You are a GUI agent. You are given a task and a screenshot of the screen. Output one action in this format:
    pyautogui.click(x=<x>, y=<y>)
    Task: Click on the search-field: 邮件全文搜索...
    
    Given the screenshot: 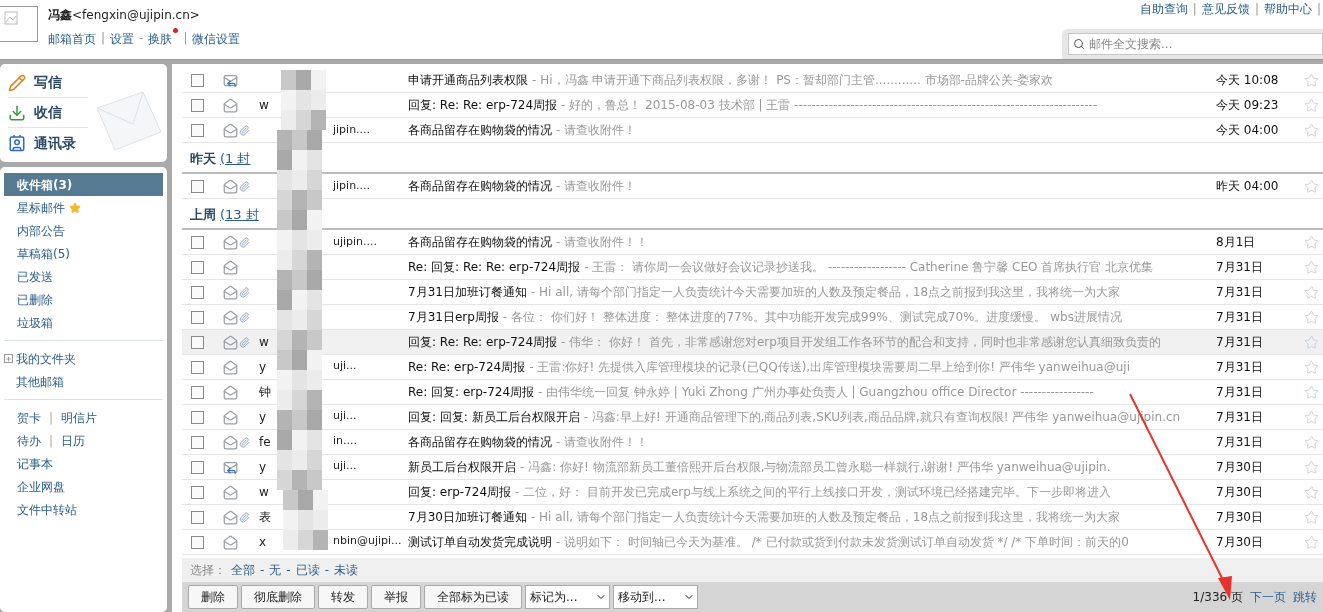 What is the action you would take?
    pyautogui.click(x=1195, y=44)
    